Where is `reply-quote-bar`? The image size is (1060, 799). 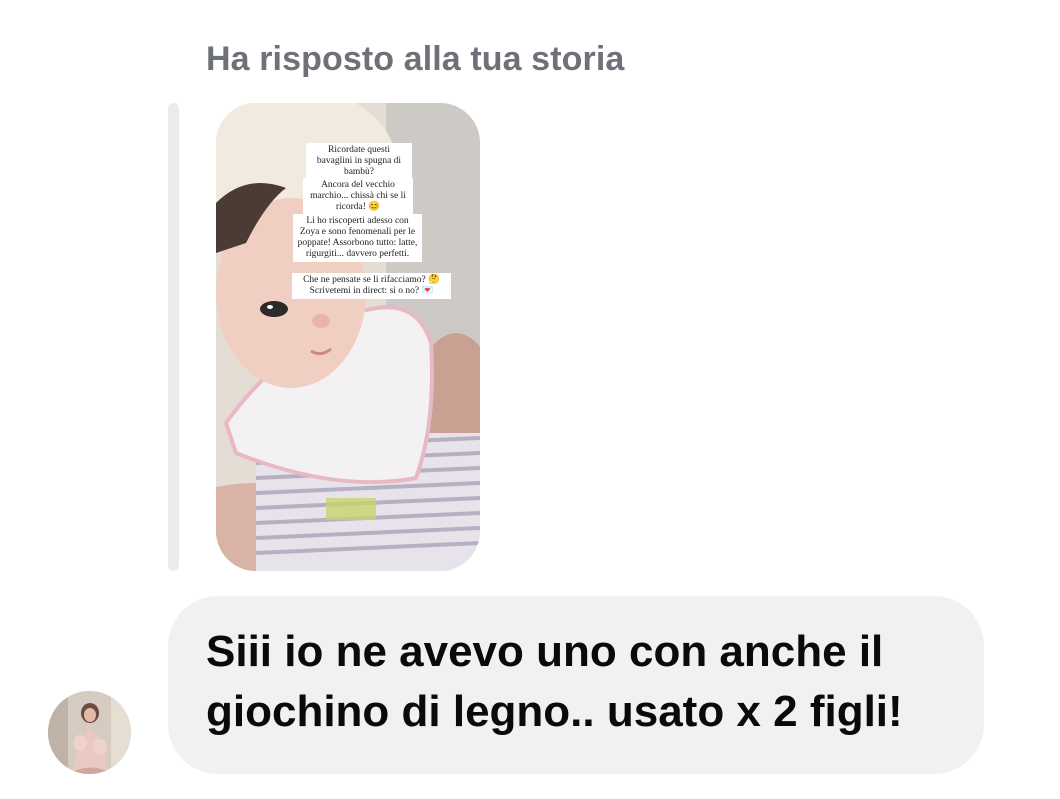 reply-quote-bar is located at coordinates (173, 337).